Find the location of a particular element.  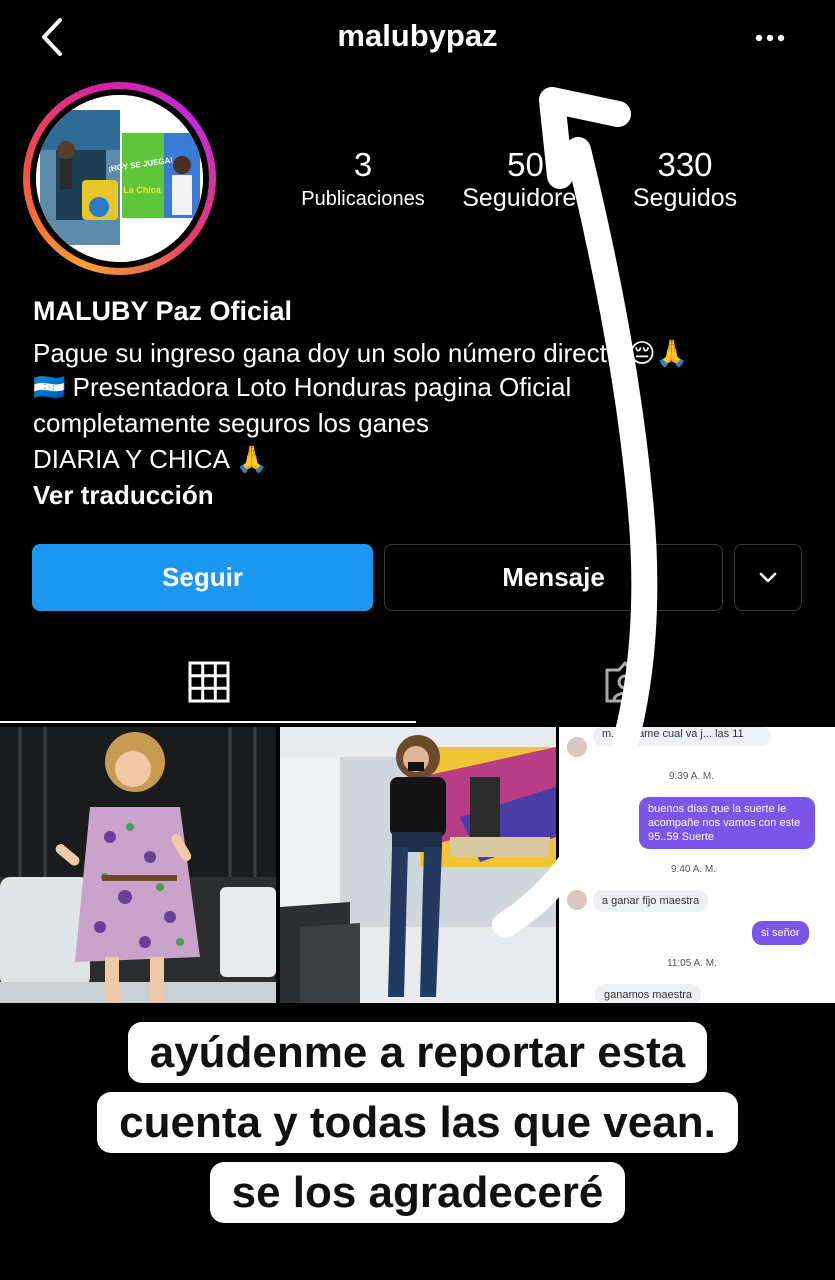

caption-line-3: se los agradeceré is located at coordinates (417, 1192).